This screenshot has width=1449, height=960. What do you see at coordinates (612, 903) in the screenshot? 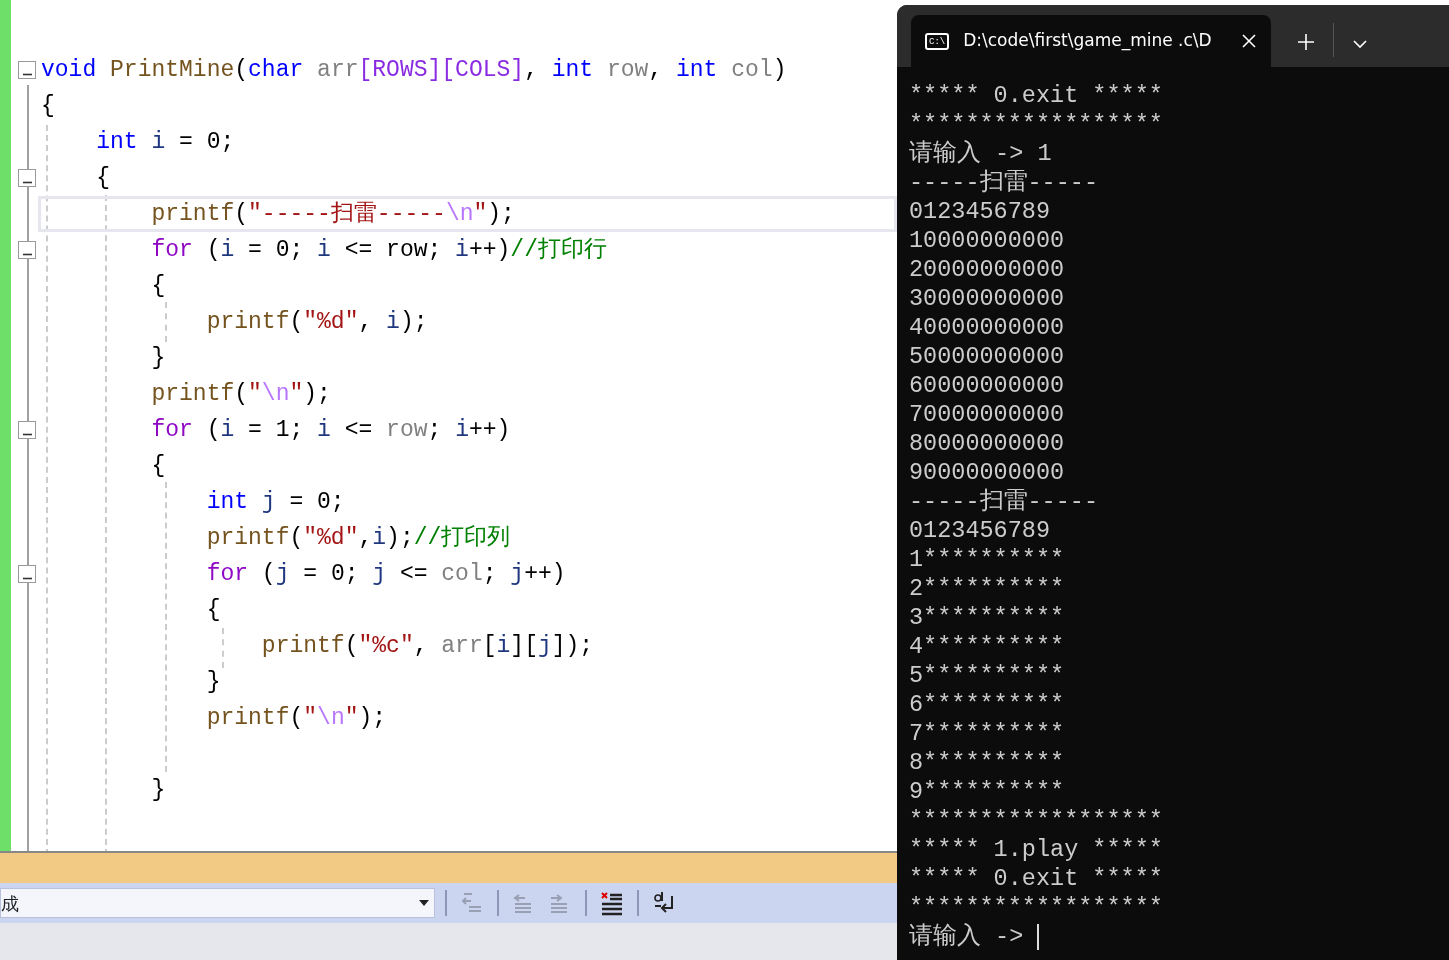
I see `clear-list-icon` at bounding box center [612, 903].